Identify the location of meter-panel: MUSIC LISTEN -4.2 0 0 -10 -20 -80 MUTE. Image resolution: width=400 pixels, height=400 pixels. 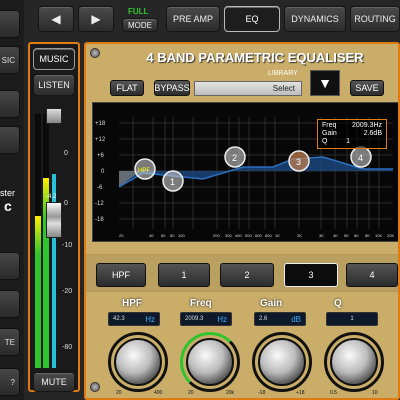
(54, 217).